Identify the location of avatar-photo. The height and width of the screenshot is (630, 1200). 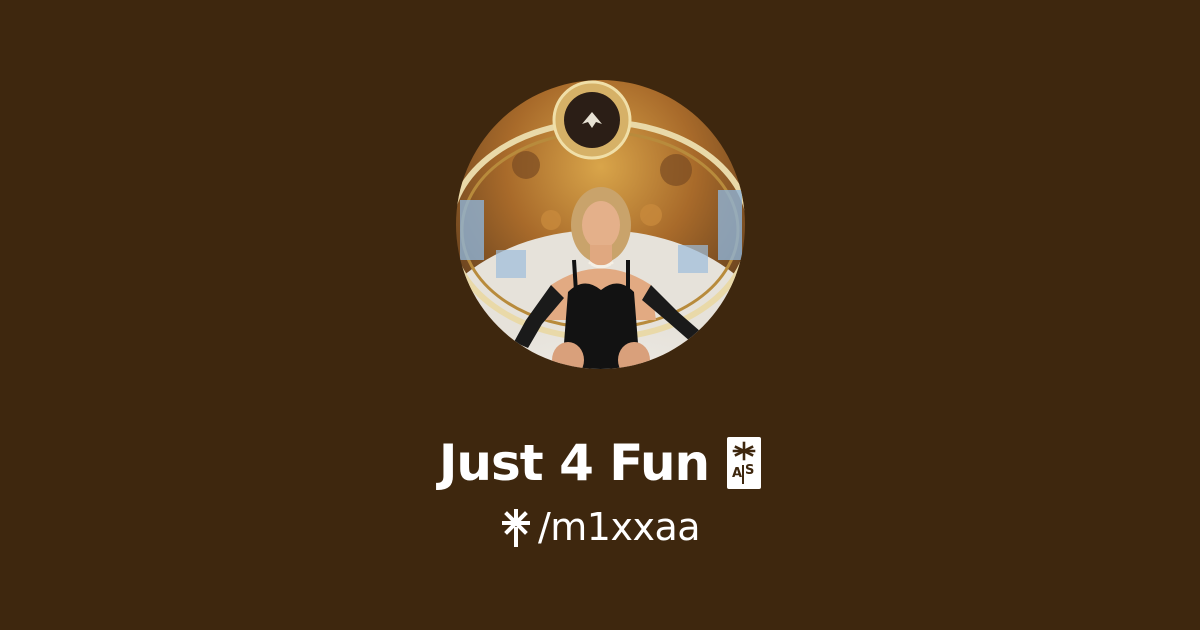
(600, 224).